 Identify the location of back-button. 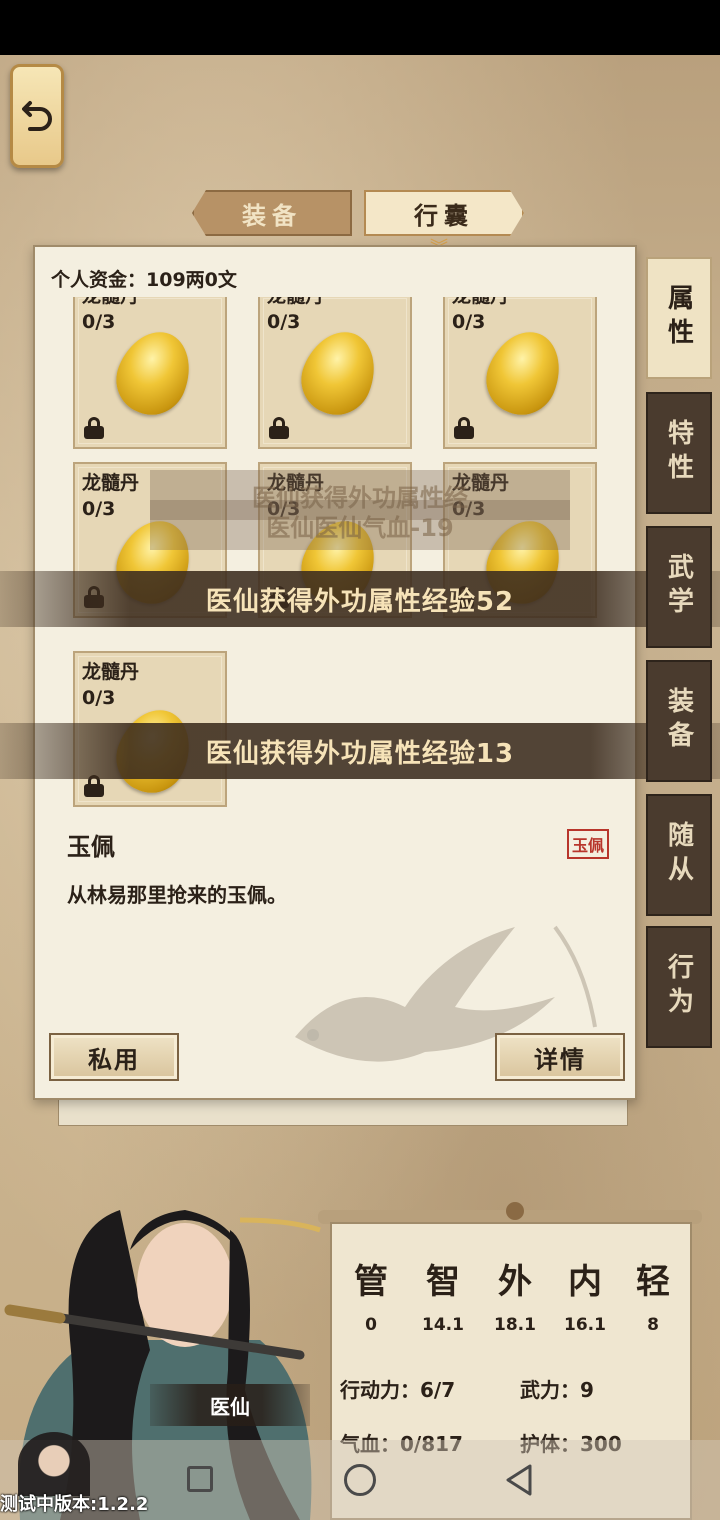
(37, 116).